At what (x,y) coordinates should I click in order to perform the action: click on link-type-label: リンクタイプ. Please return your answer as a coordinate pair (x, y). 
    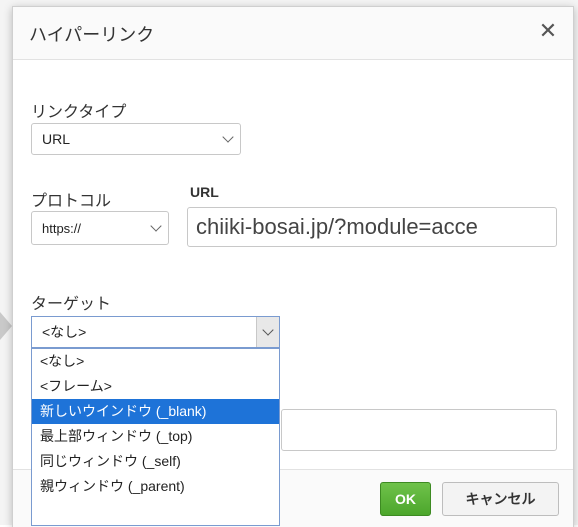
    Looking at the image, I should click on (79, 112).